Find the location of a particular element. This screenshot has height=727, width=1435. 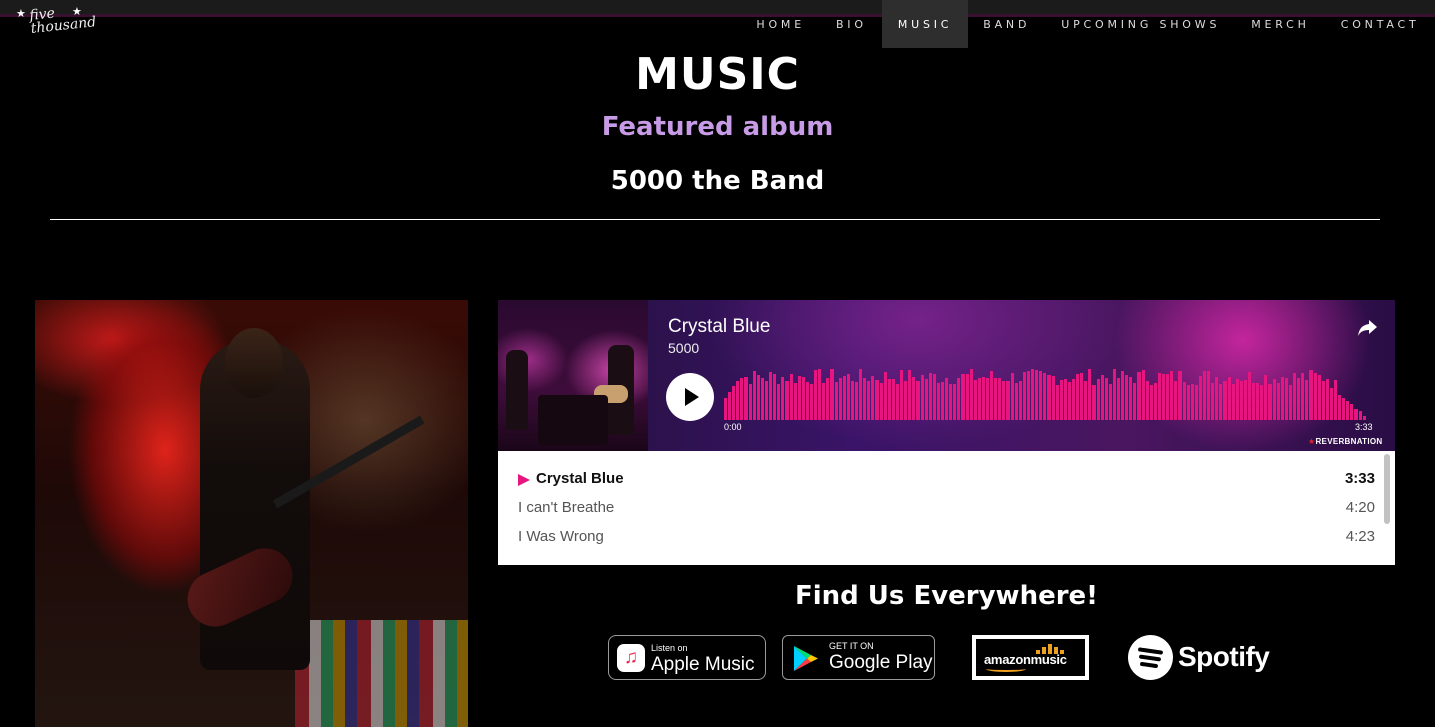

find-us-heading: Find Us Everywhere! is located at coordinates (946, 596).